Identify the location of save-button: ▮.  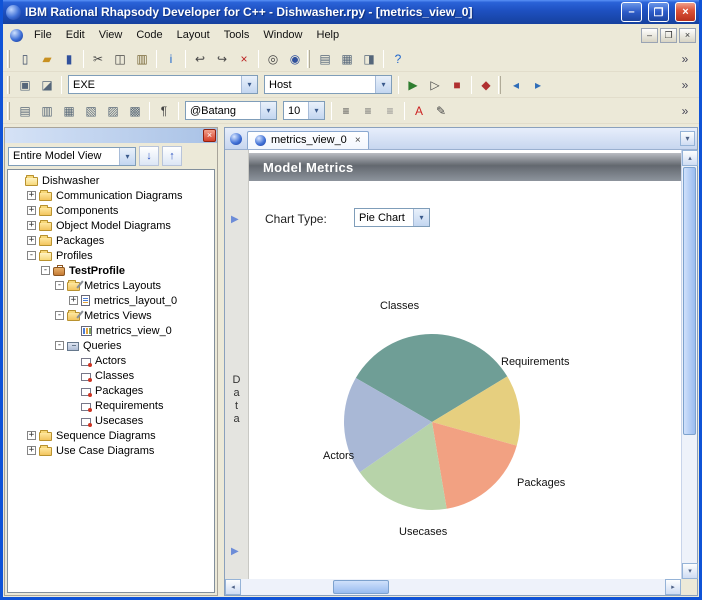
(69, 59).